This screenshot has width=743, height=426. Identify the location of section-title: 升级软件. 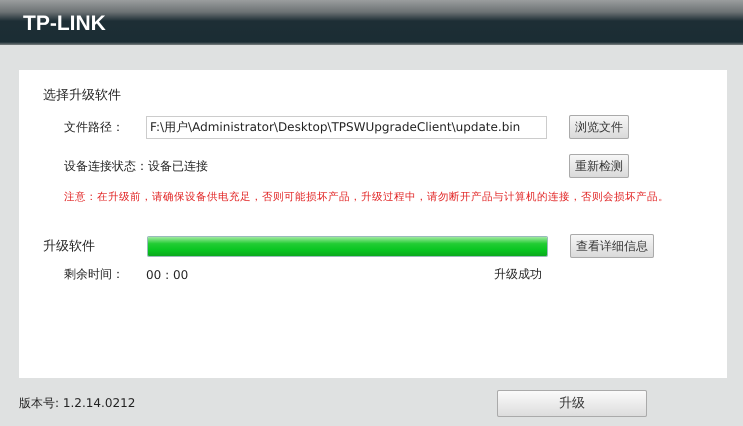
(69, 246).